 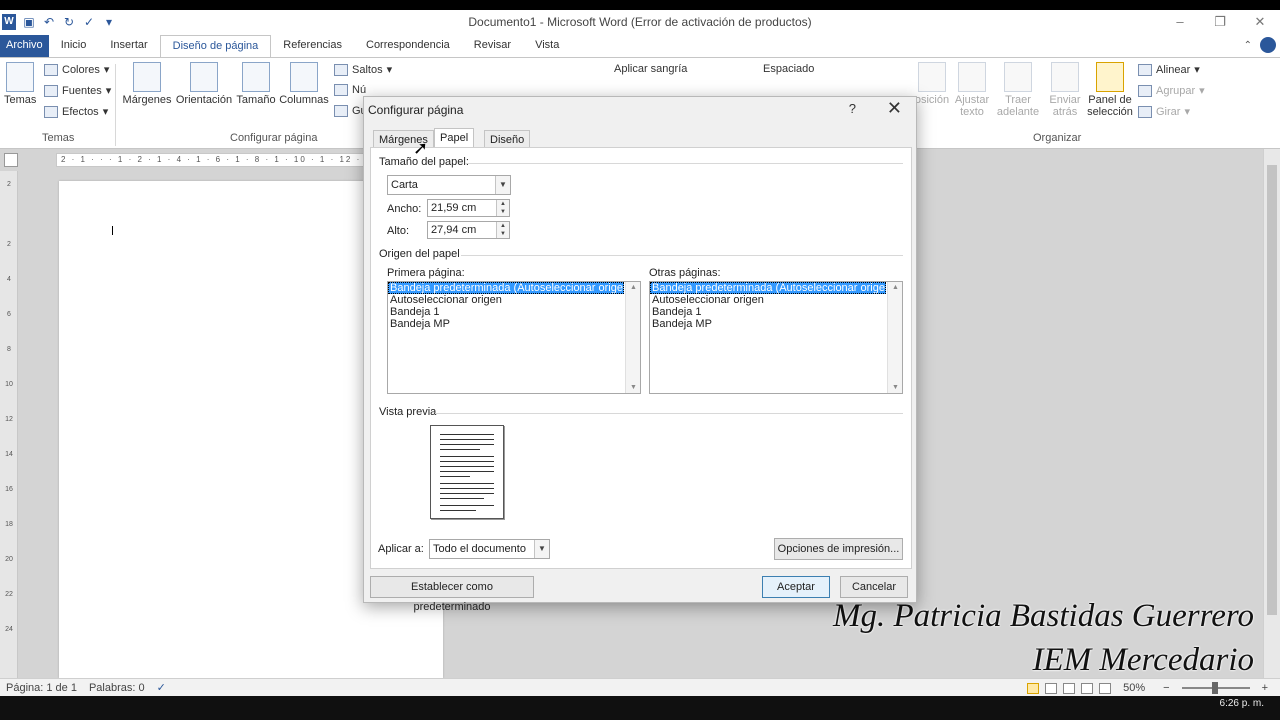 I want to click on ok-button: Aceptar, so click(x=796, y=587).